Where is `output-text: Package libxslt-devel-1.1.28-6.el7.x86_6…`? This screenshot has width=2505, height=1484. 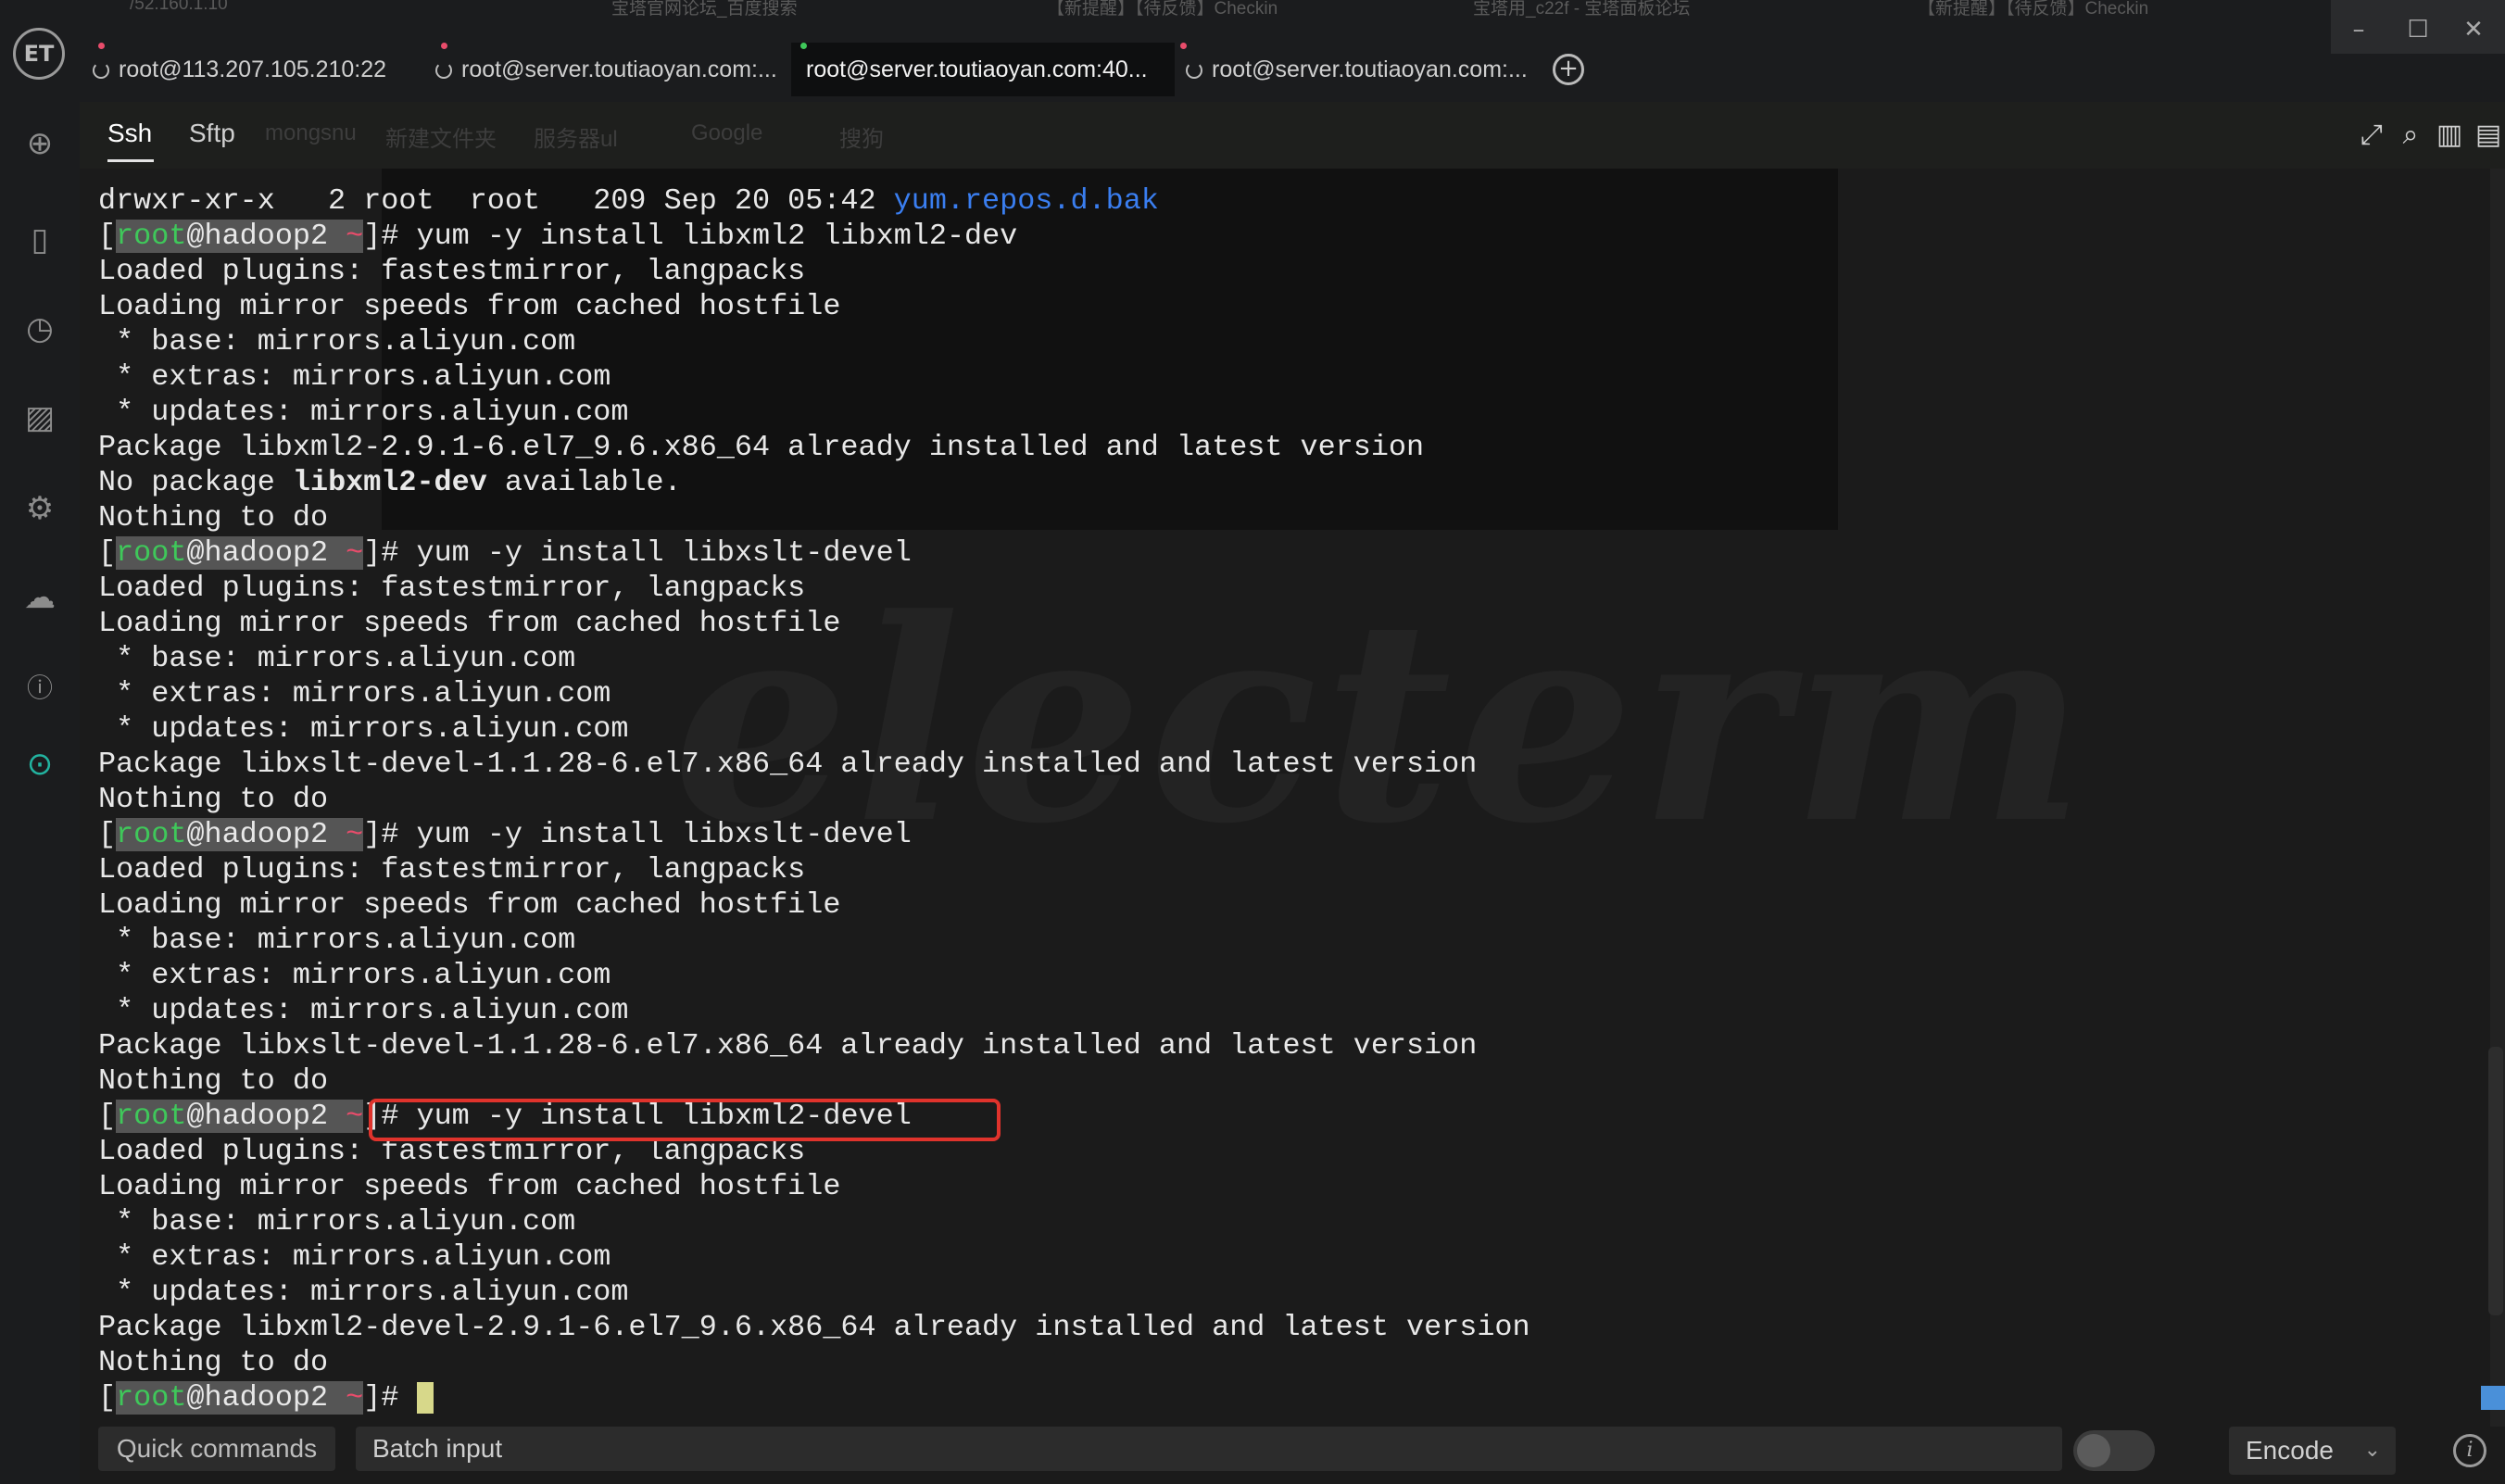 output-text: Package libxslt-devel-1.1.28-6.el7.x86_6… is located at coordinates (788, 1046).